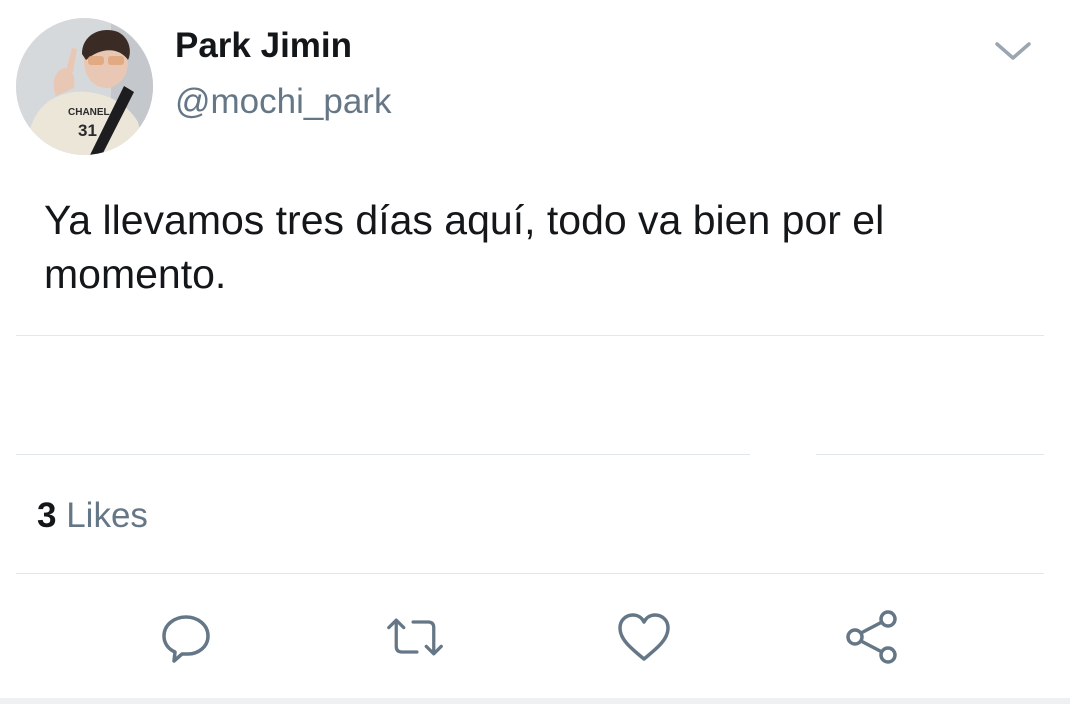 This screenshot has width=1070, height=704. I want to click on avatar-shirt-brand: CHANEL, so click(89, 112).